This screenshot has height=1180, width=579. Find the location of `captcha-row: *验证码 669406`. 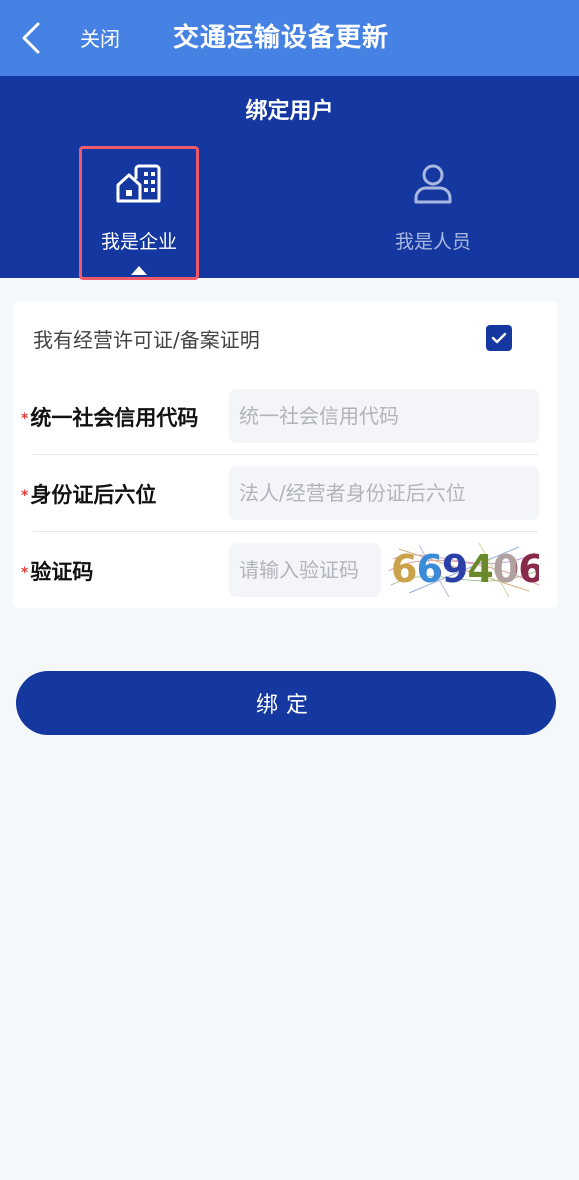

captcha-row: *验证码 669406 is located at coordinates (285, 572).